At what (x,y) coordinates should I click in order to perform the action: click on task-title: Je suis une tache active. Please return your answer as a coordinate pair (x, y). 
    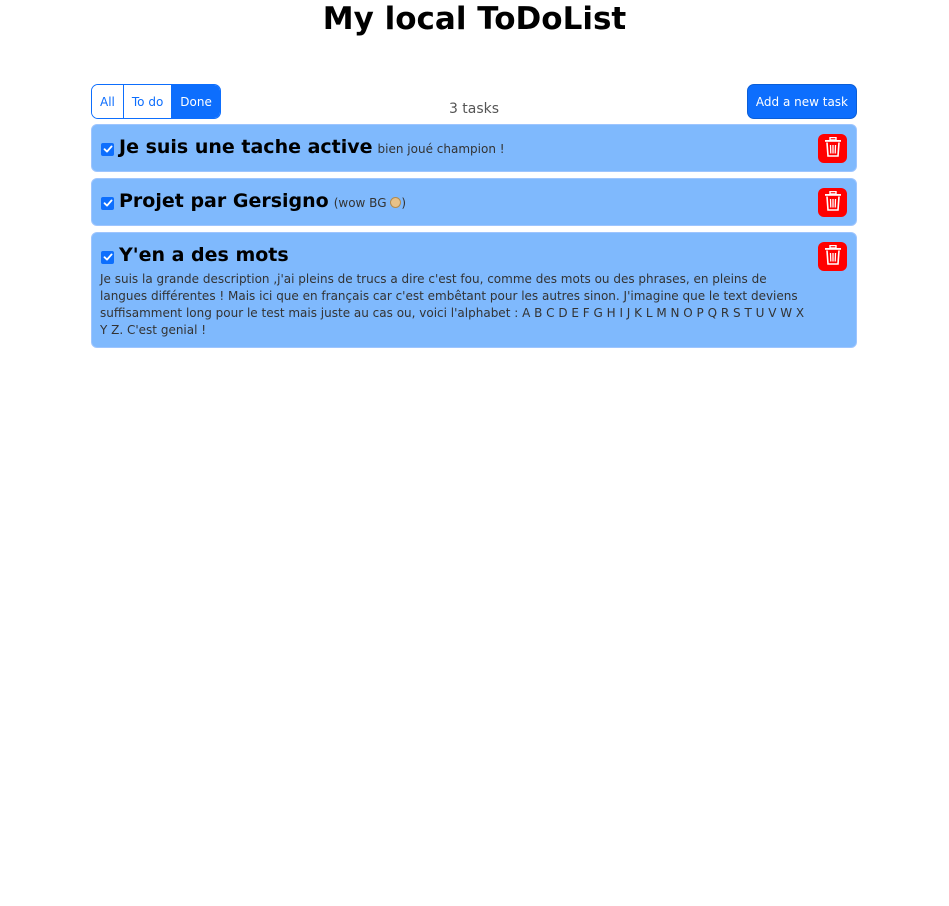
    Looking at the image, I should click on (246, 147).